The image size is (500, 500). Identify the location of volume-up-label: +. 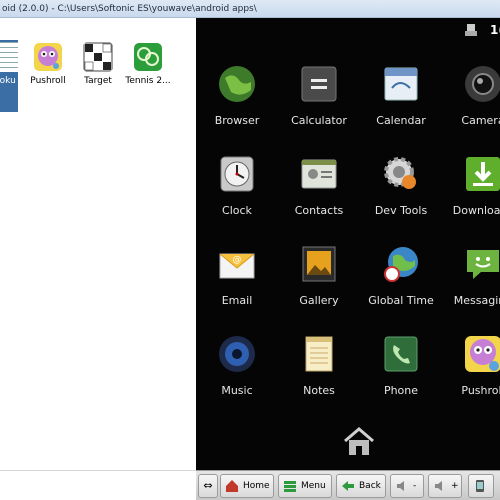
(455, 486).